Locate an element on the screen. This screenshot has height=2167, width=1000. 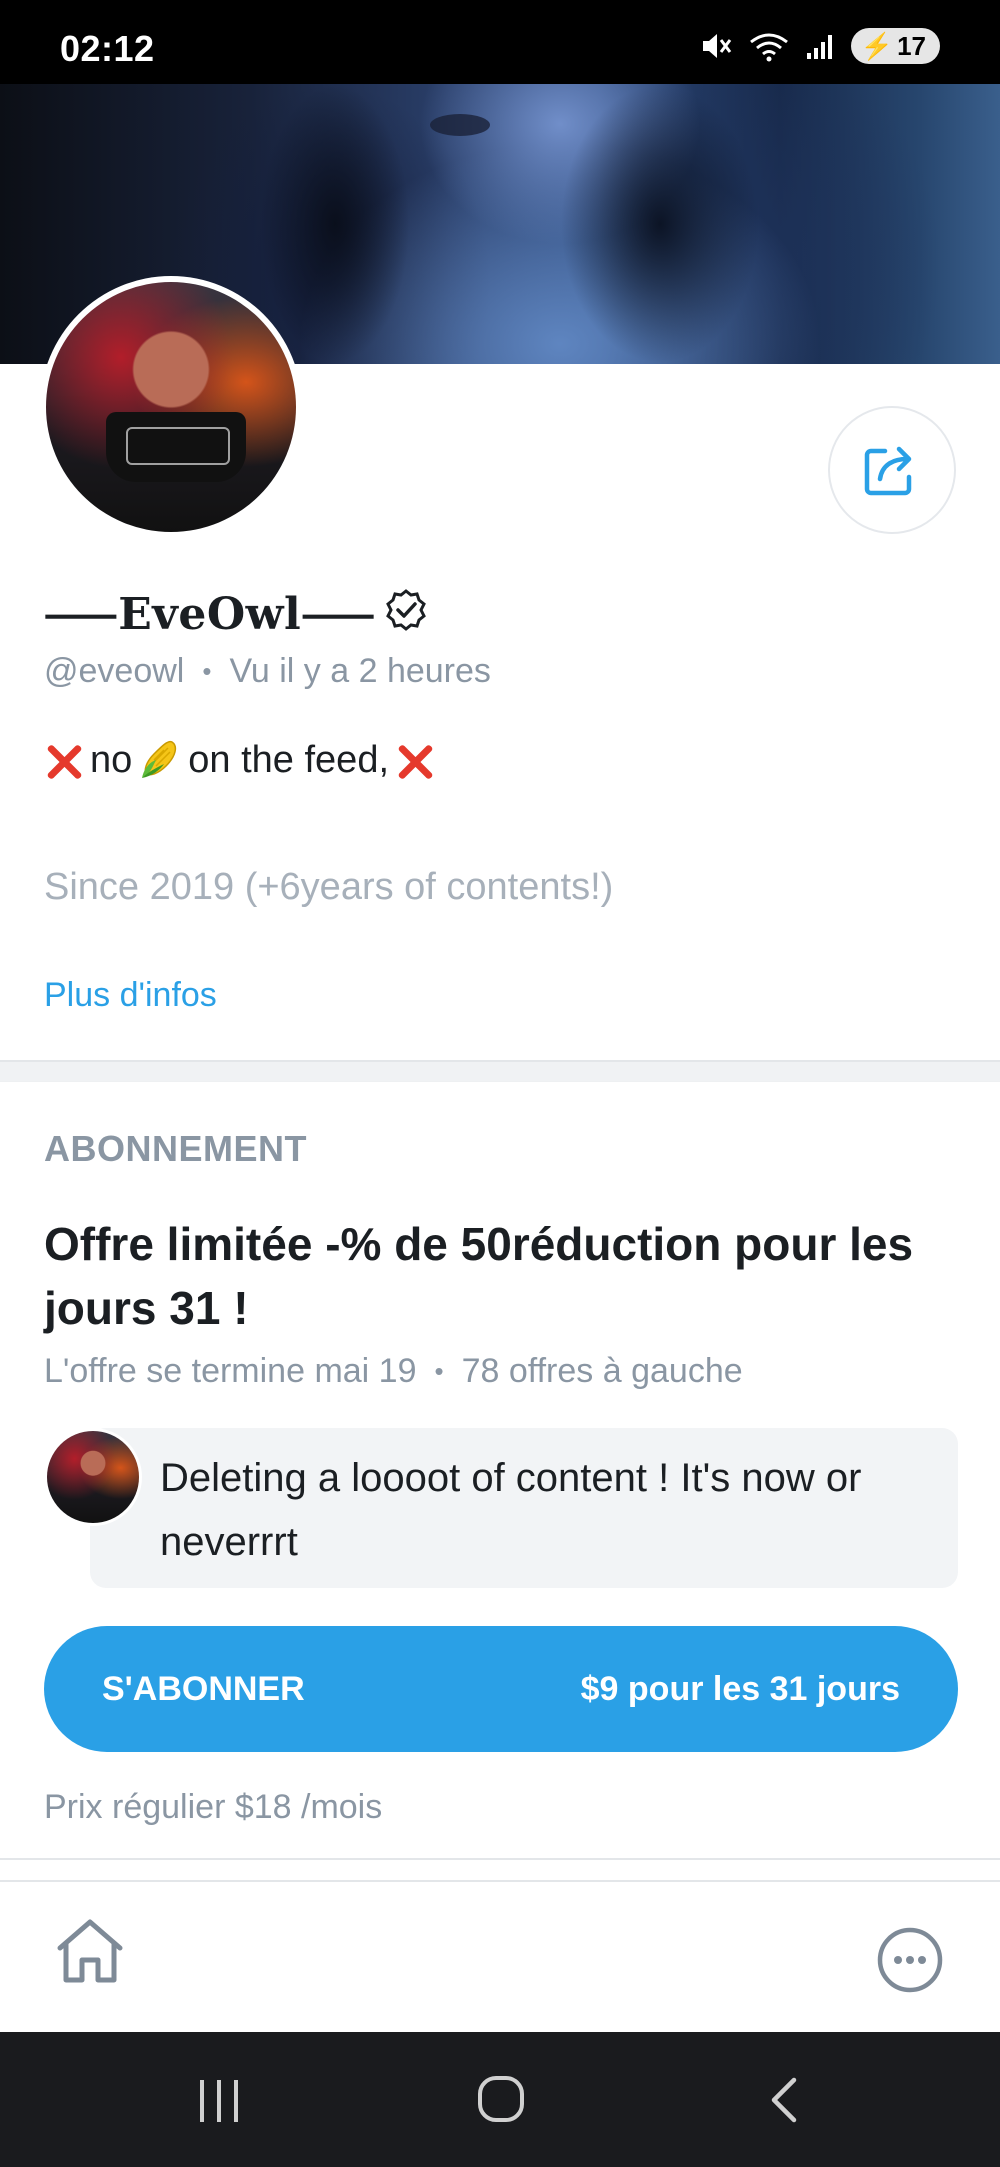
bottom-nav is located at coordinates (500, 1957).